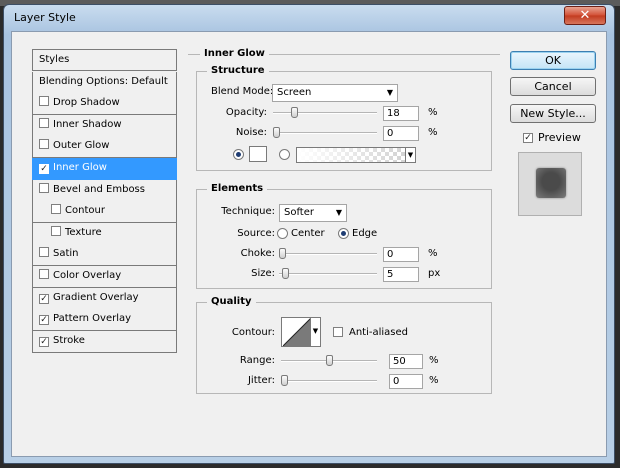  What do you see at coordinates (246, 112) in the screenshot?
I see `opacity-label: Opacity:` at bounding box center [246, 112].